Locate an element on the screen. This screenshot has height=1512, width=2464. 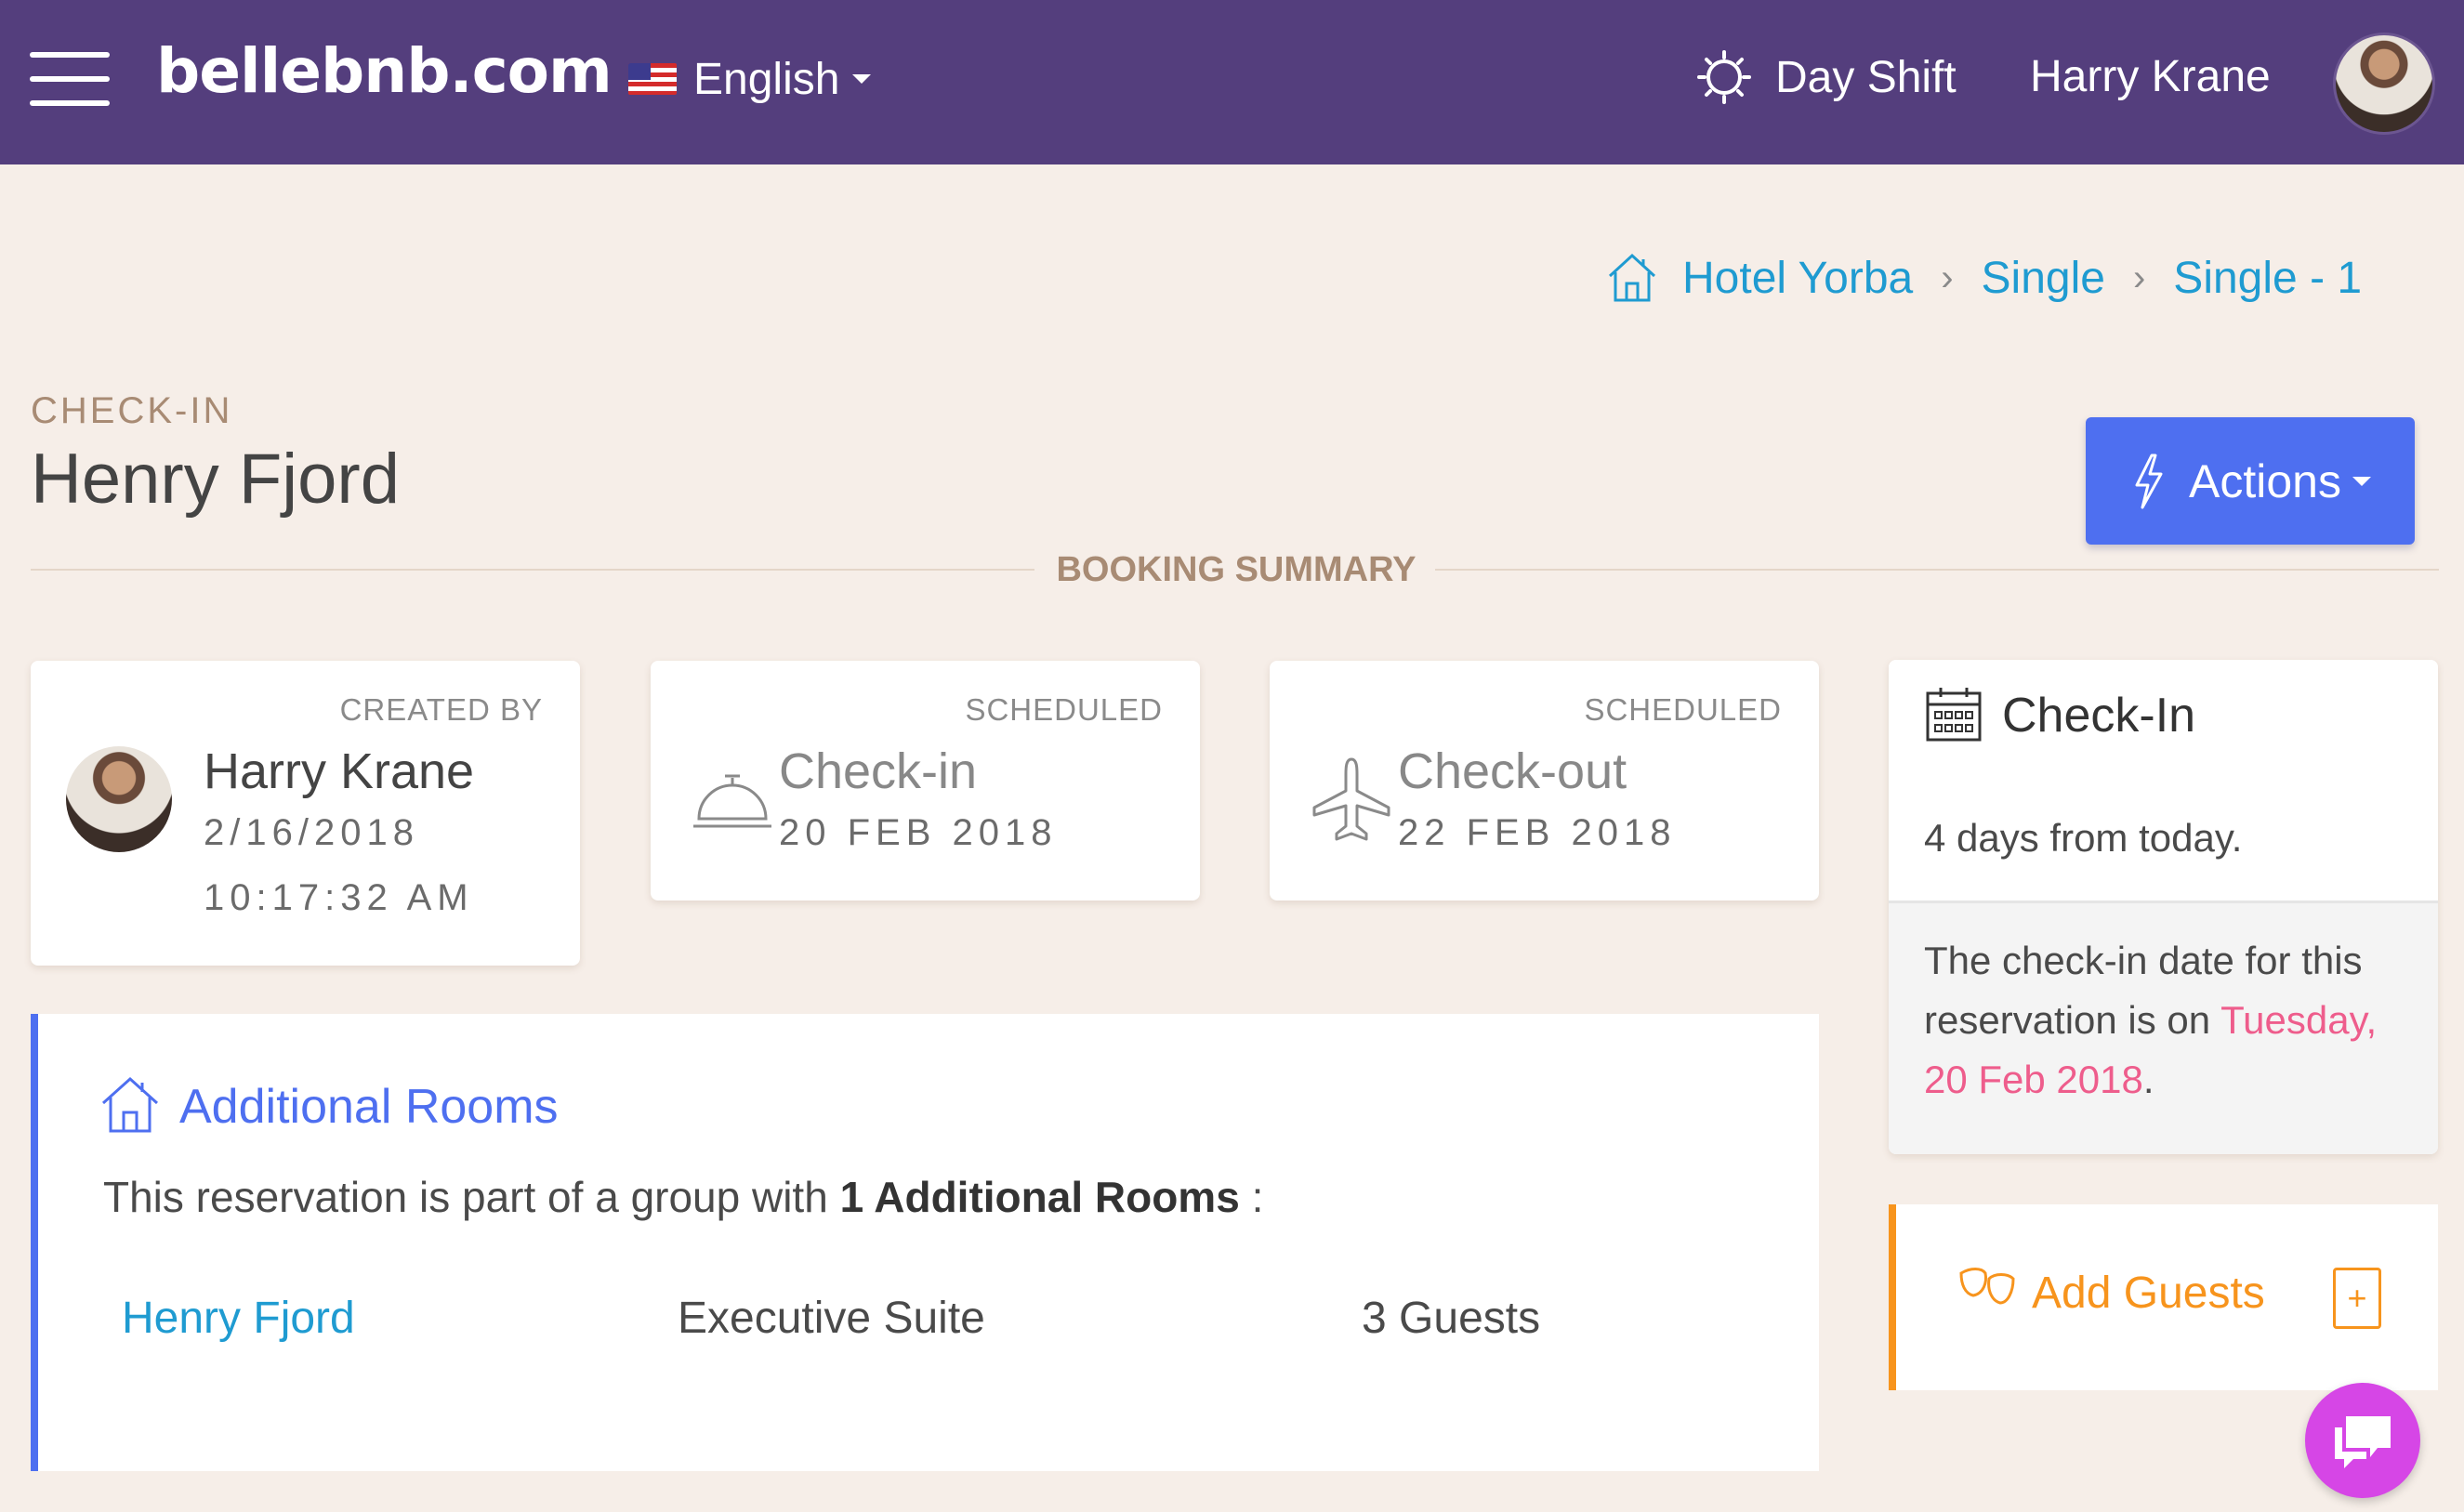
breadcrumb: Hotel Yorba › Single › Single - 1 is located at coordinates (1983, 277).